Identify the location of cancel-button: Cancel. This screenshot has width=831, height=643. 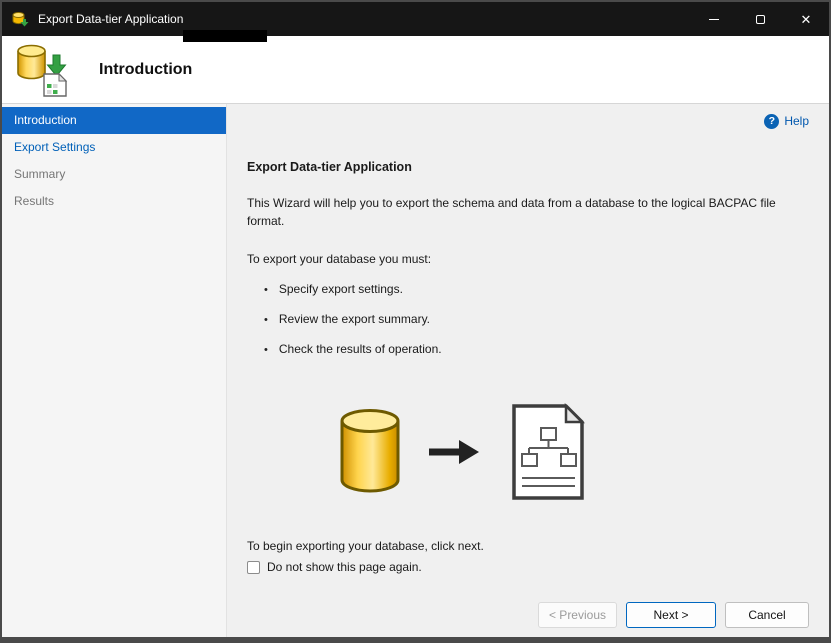
(767, 615).